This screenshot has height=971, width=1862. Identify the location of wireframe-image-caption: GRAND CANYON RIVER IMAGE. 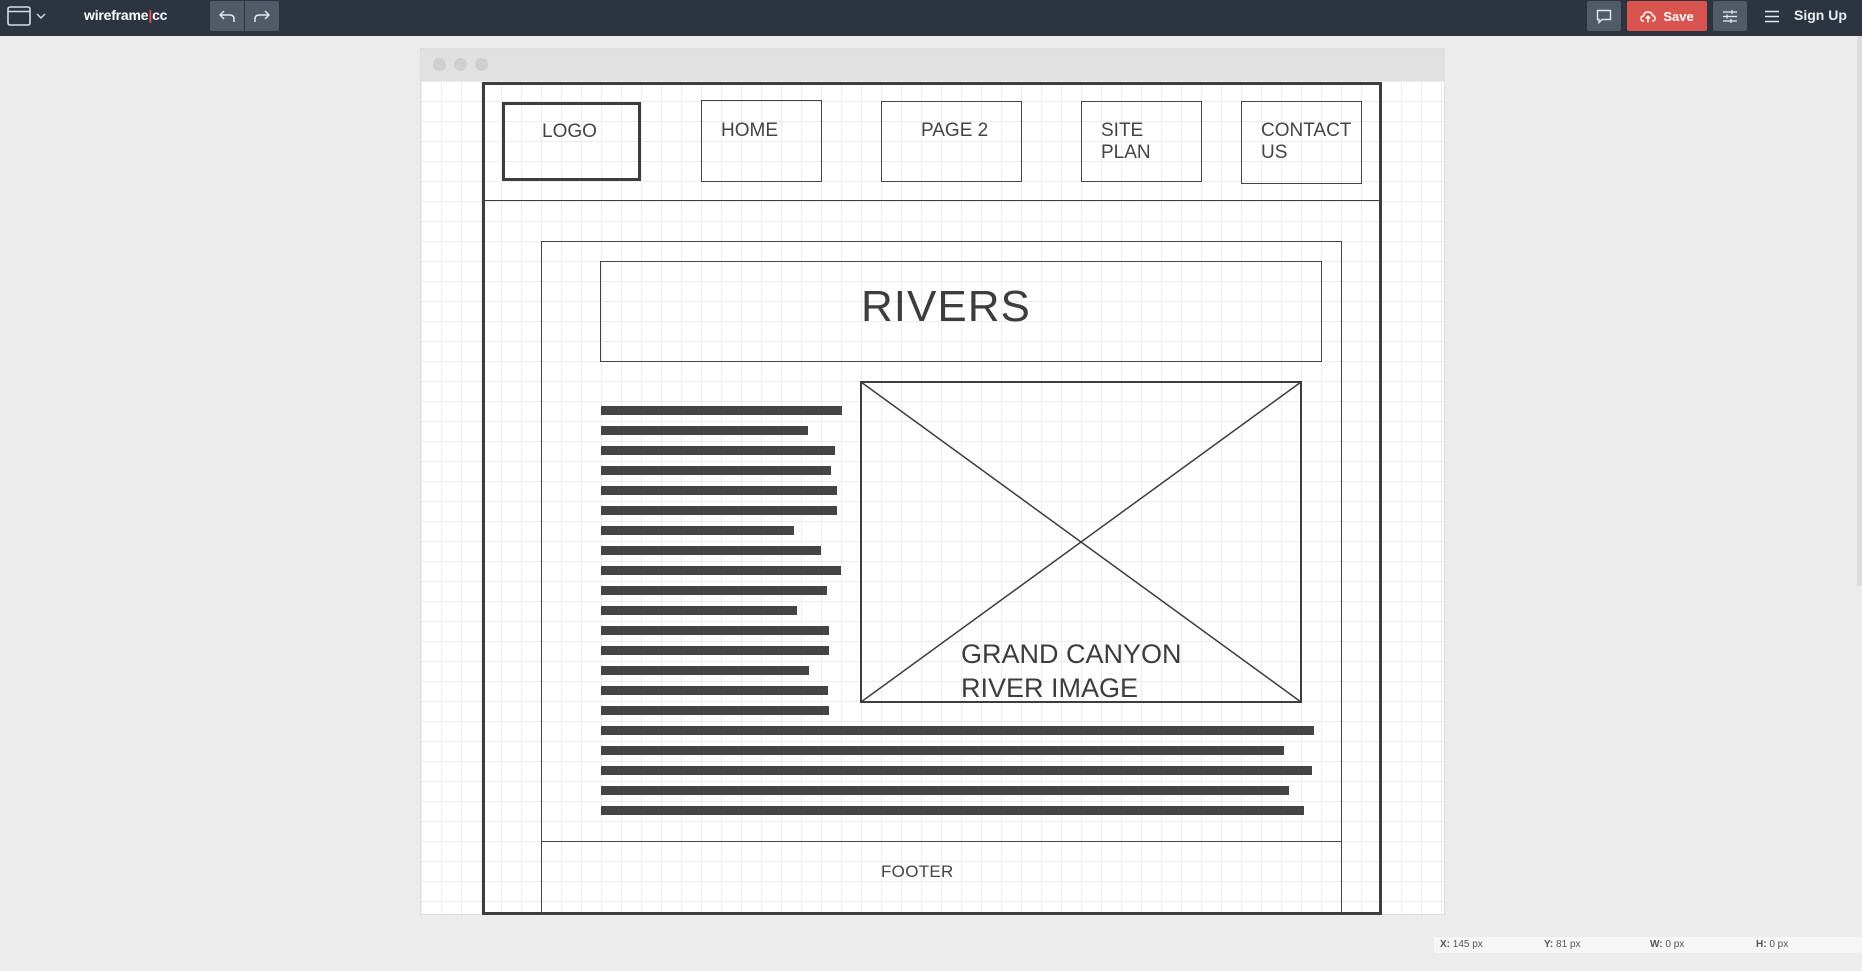
(1071, 671).